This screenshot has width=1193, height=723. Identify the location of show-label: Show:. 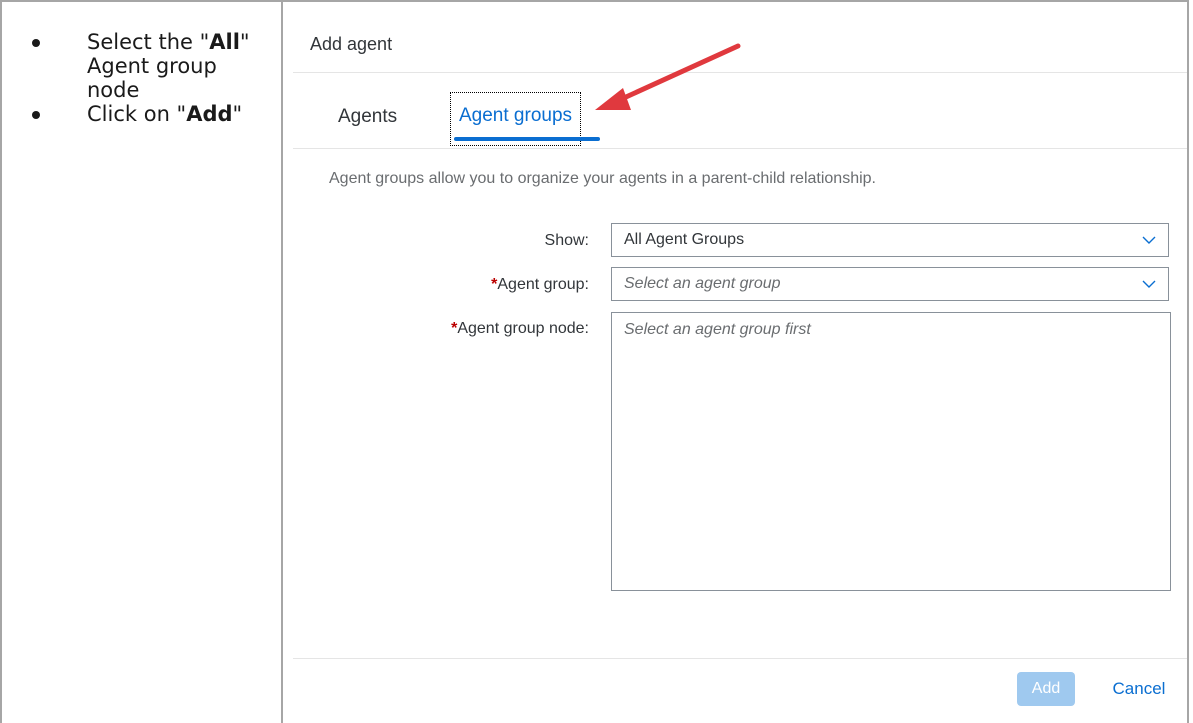
(566, 240).